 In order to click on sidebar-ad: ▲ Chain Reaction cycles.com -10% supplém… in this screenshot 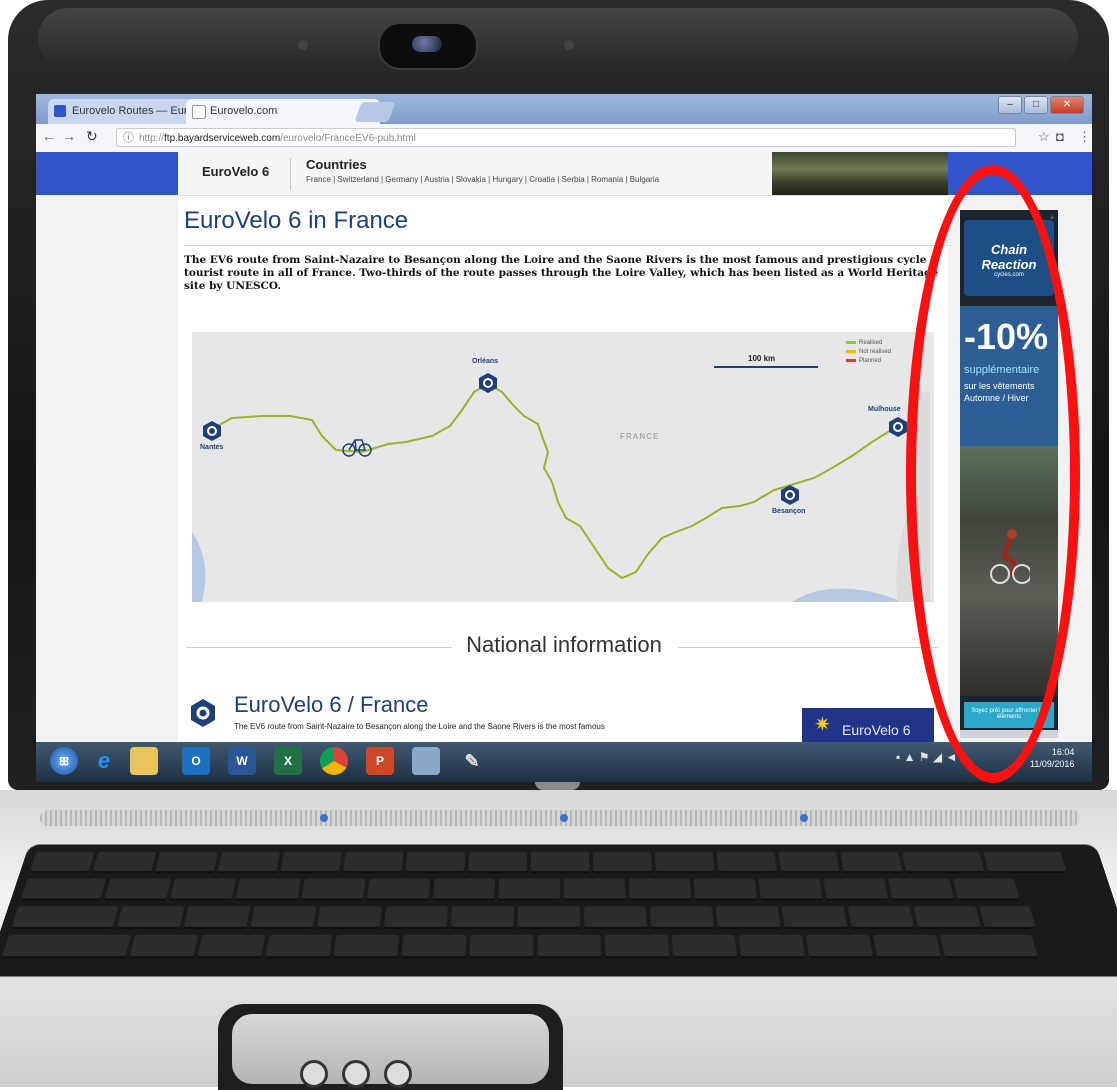, I will do `click(1009, 474)`.